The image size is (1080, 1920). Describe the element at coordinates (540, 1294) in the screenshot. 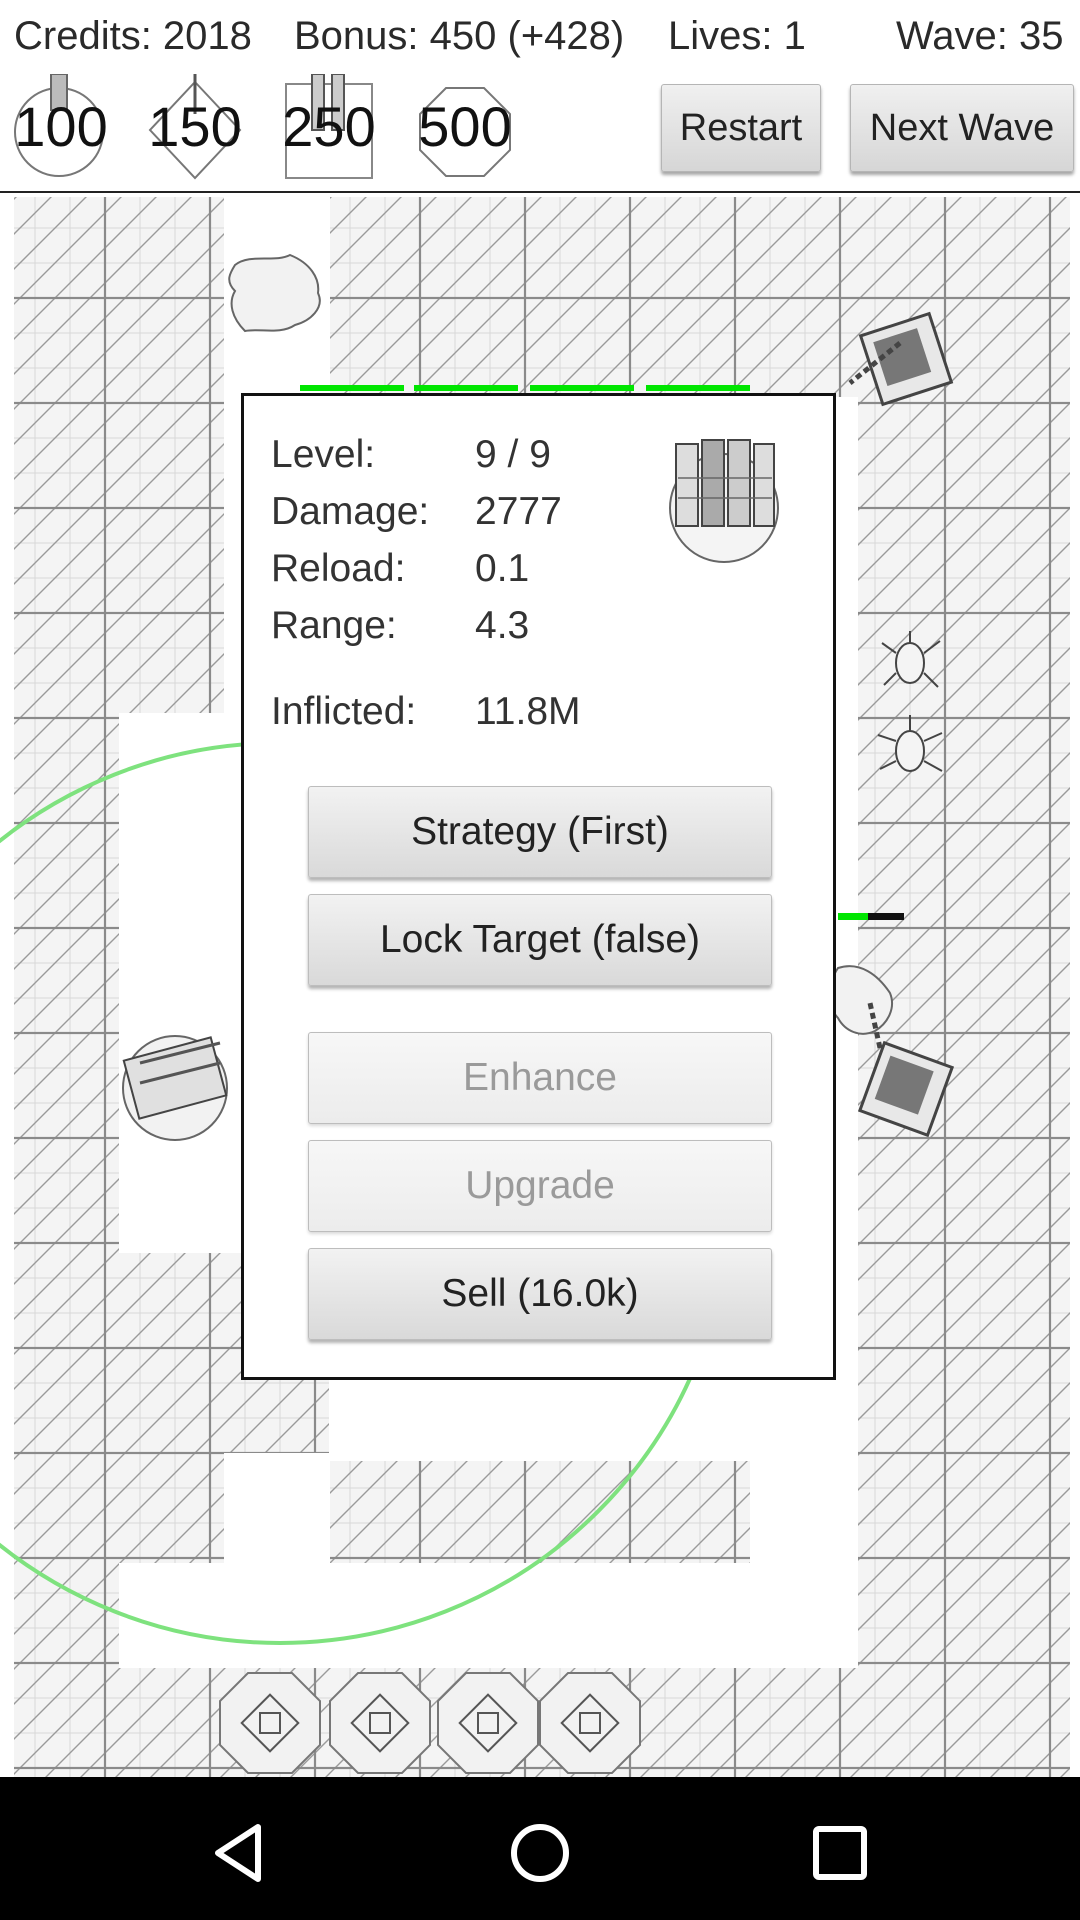

I see `sell-button: Sell (16.0k)` at that location.